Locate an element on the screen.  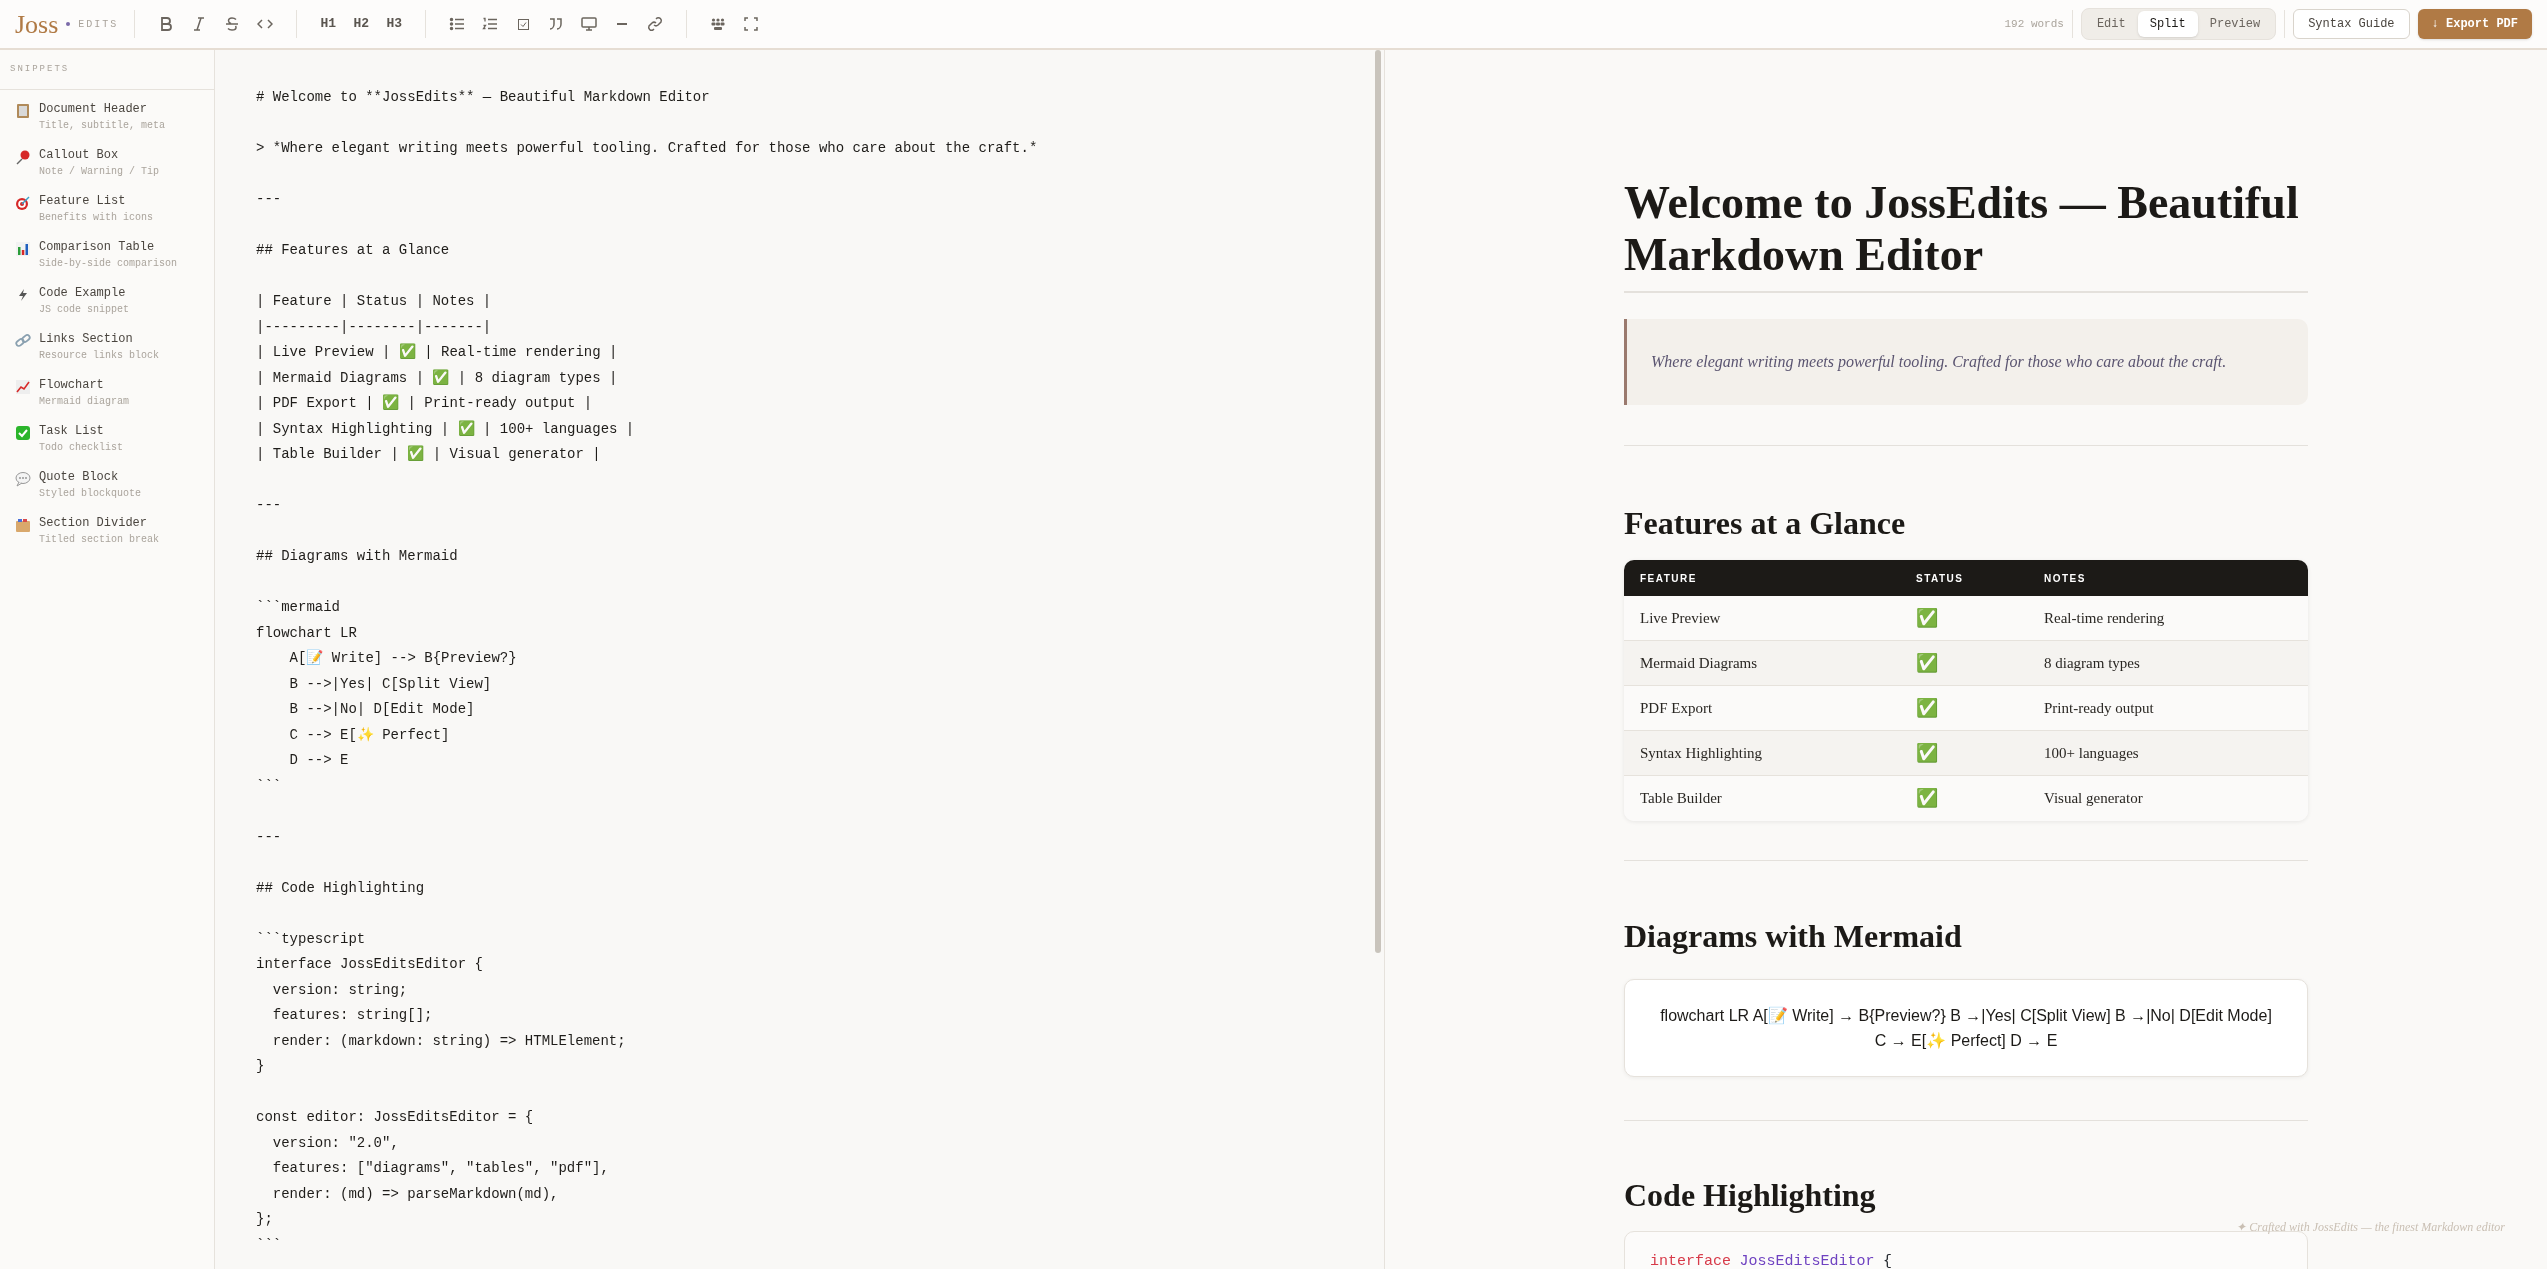
snippet-item: Callout Box Note / Warning / Tip is located at coordinates (107, 165).